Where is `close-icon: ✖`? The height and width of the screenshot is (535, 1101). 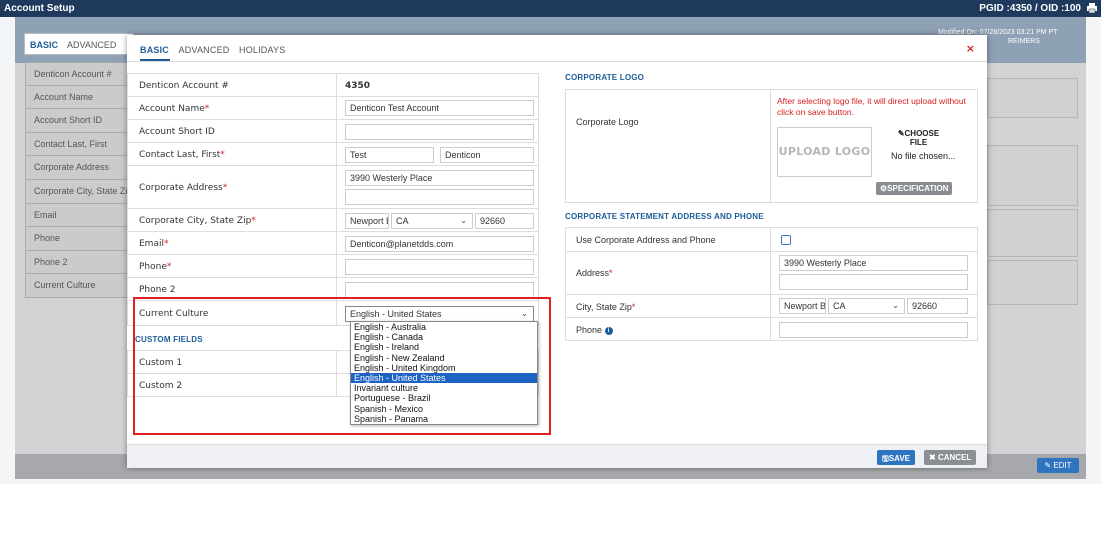
close-icon: ✖ is located at coordinates (933, 457).